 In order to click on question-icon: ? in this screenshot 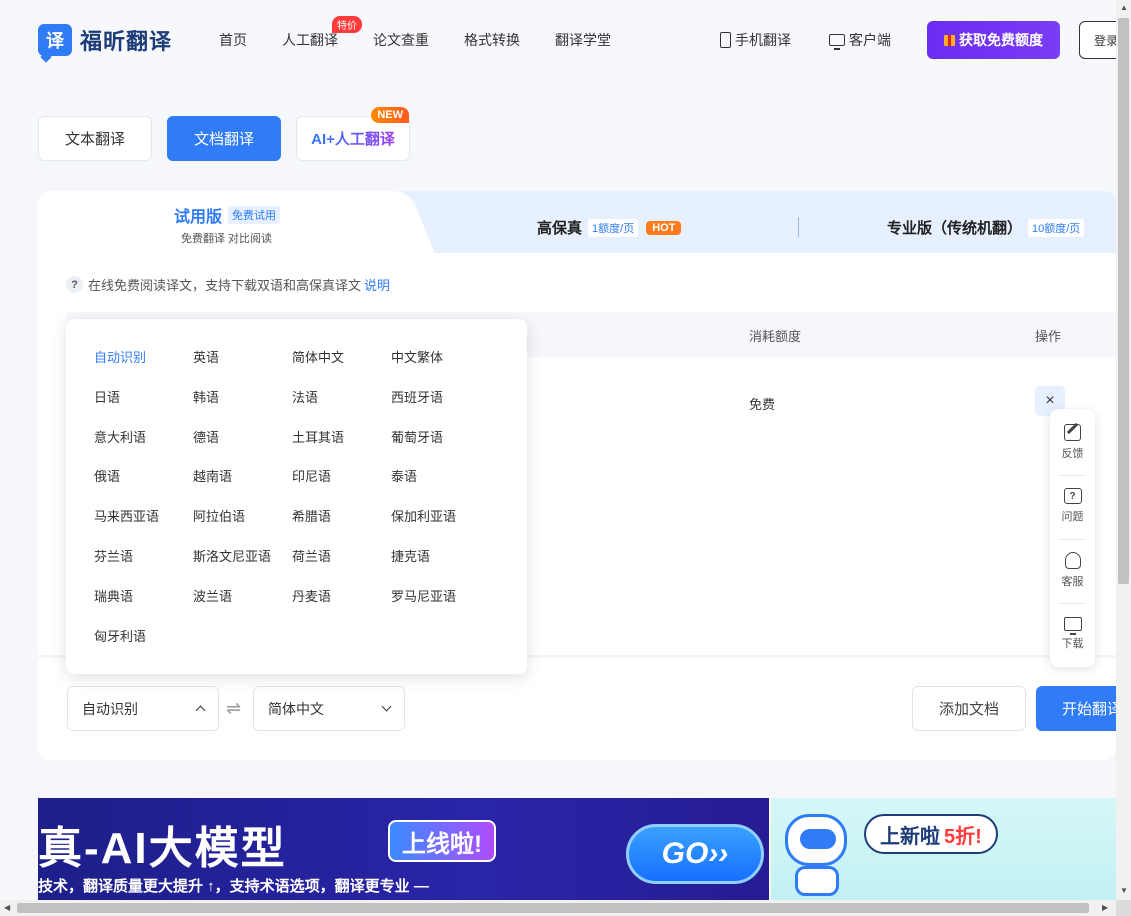, I will do `click(74, 284)`.